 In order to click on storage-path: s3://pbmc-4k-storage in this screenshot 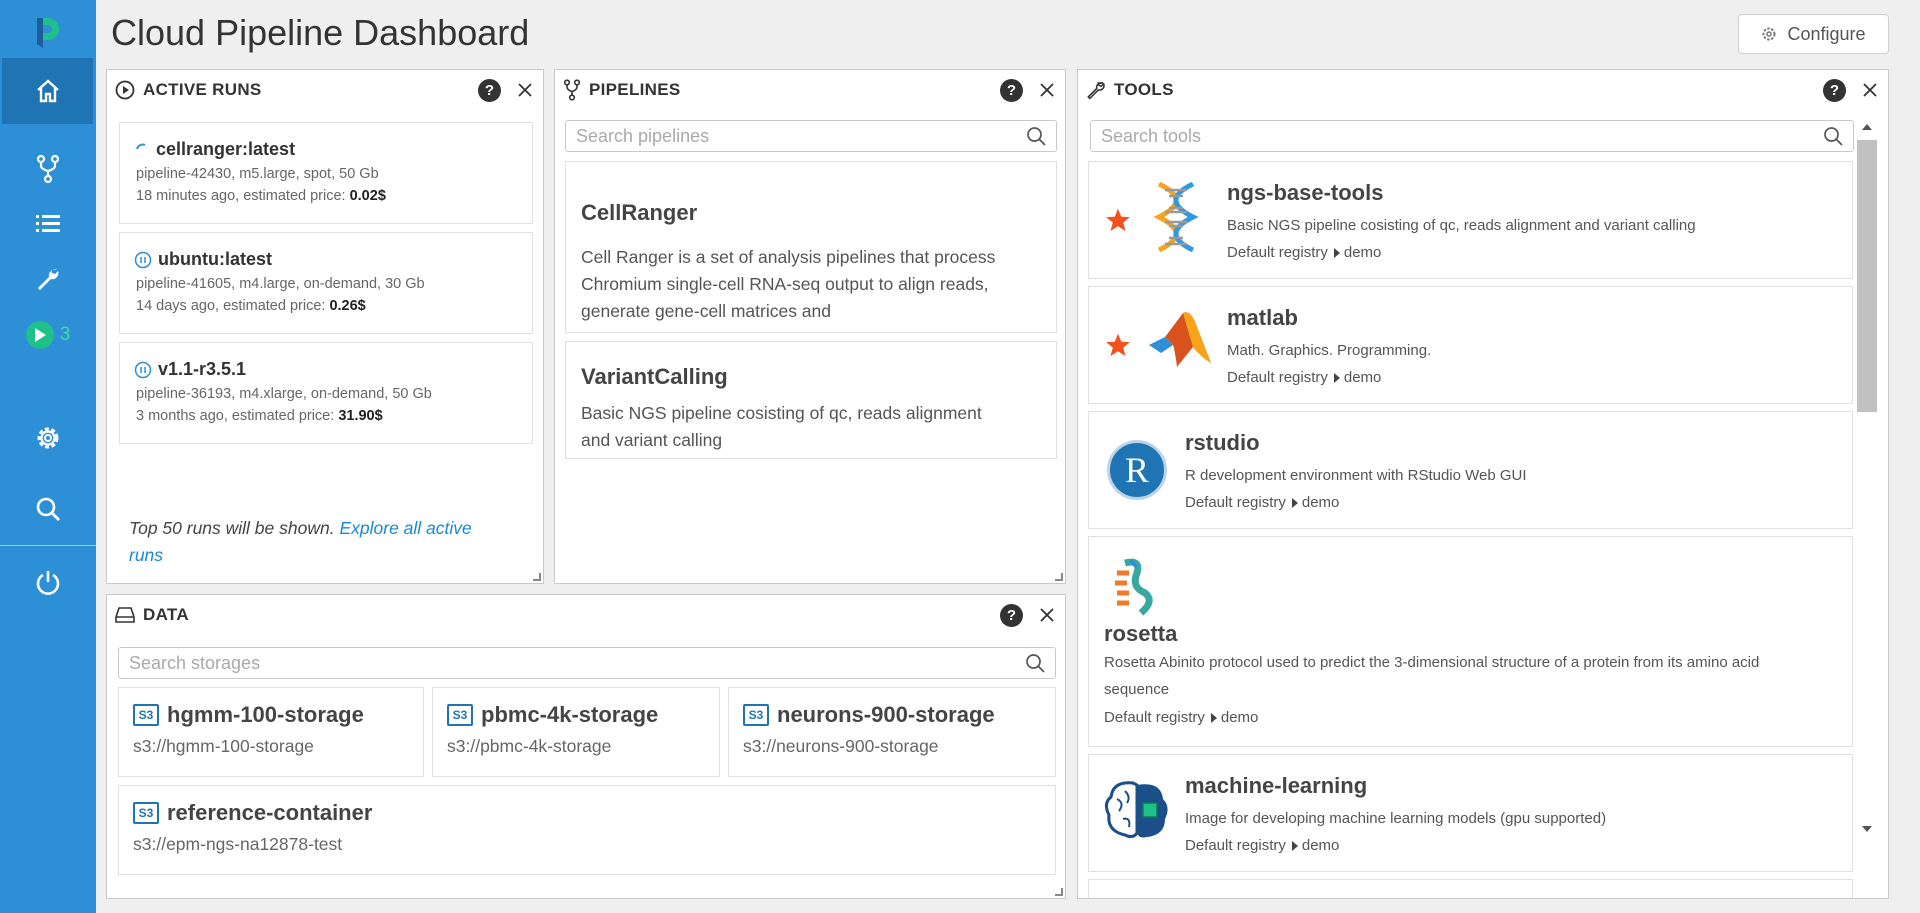, I will do `click(529, 746)`.